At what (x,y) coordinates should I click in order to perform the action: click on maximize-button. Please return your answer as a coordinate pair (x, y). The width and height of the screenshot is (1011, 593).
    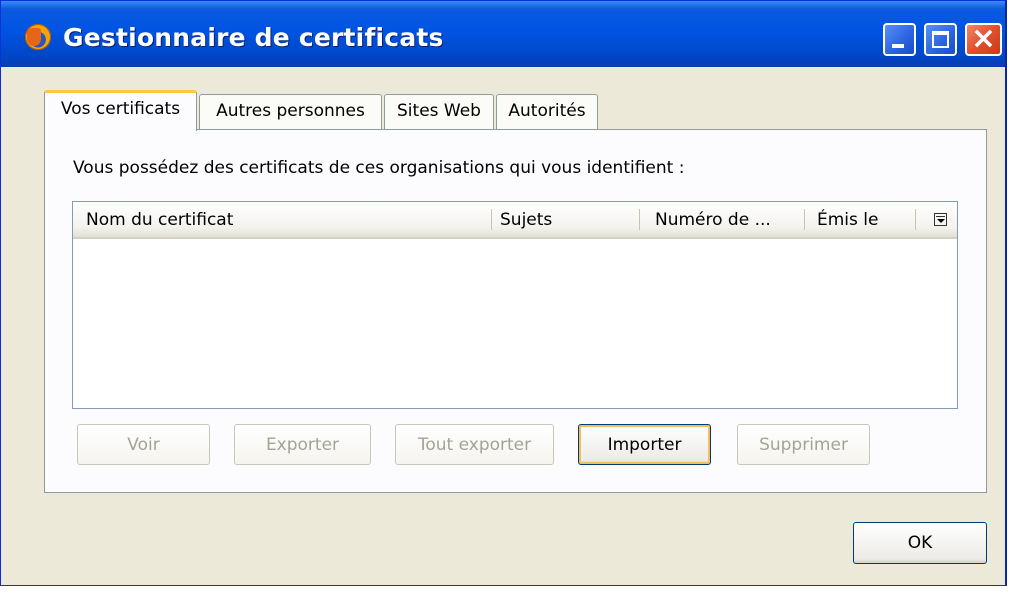
    Looking at the image, I should click on (940, 39).